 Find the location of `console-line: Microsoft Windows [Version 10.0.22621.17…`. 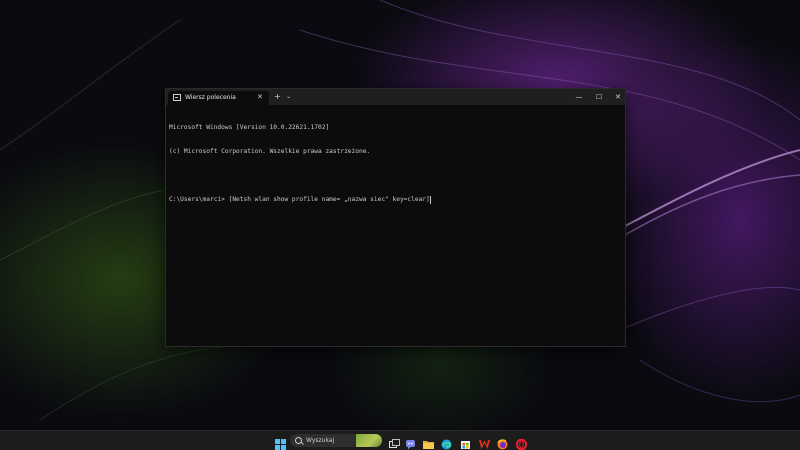

console-line: Microsoft Windows [Version 10.0.22621.17… is located at coordinates (249, 127).